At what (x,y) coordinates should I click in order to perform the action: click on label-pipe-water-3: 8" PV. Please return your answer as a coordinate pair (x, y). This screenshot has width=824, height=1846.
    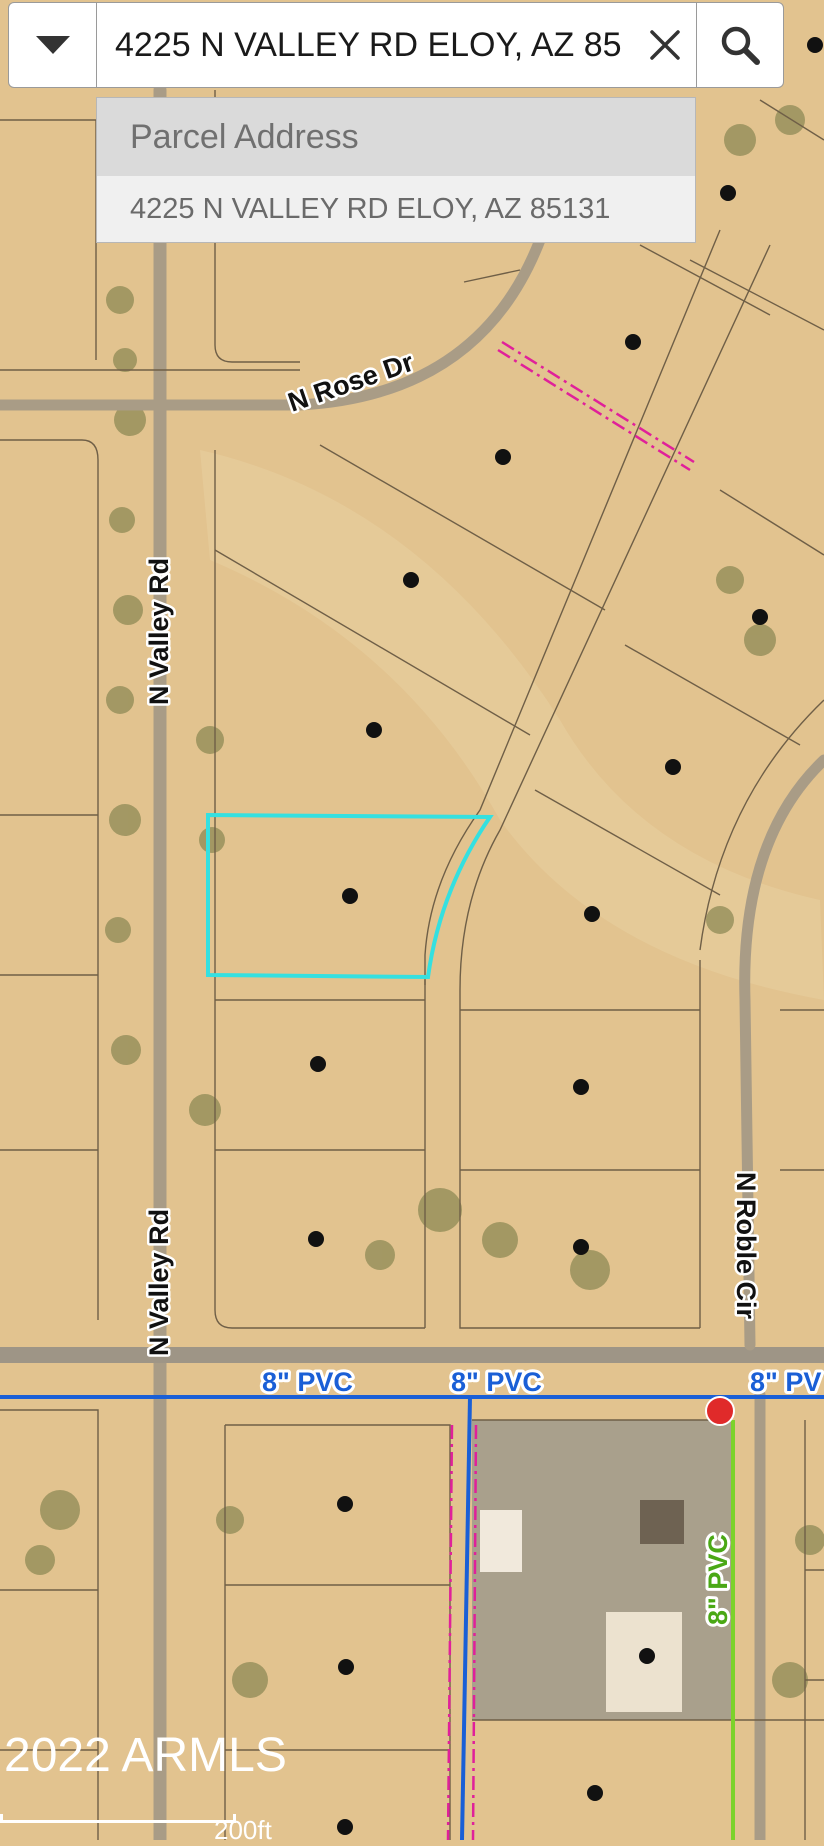
    Looking at the image, I should click on (785, 1382).